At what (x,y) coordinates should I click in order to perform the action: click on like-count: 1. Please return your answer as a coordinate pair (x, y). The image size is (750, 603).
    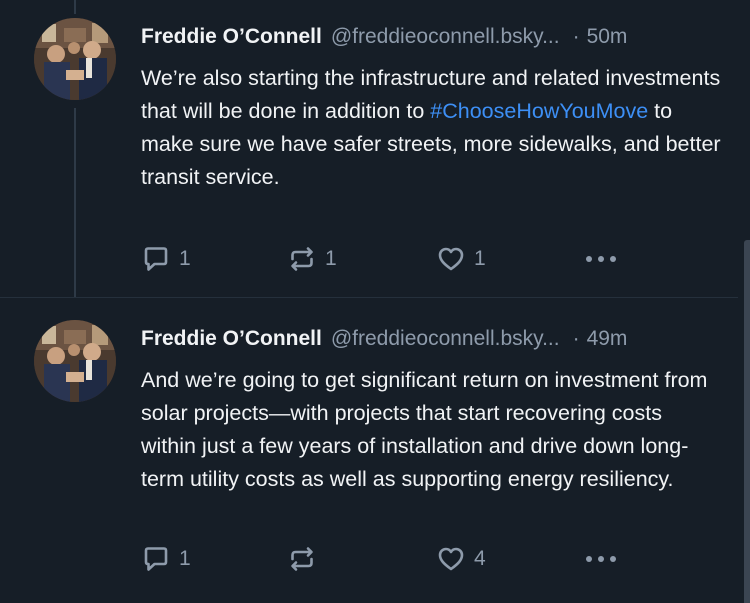
    Looking at the image, I should click on (480, 258).